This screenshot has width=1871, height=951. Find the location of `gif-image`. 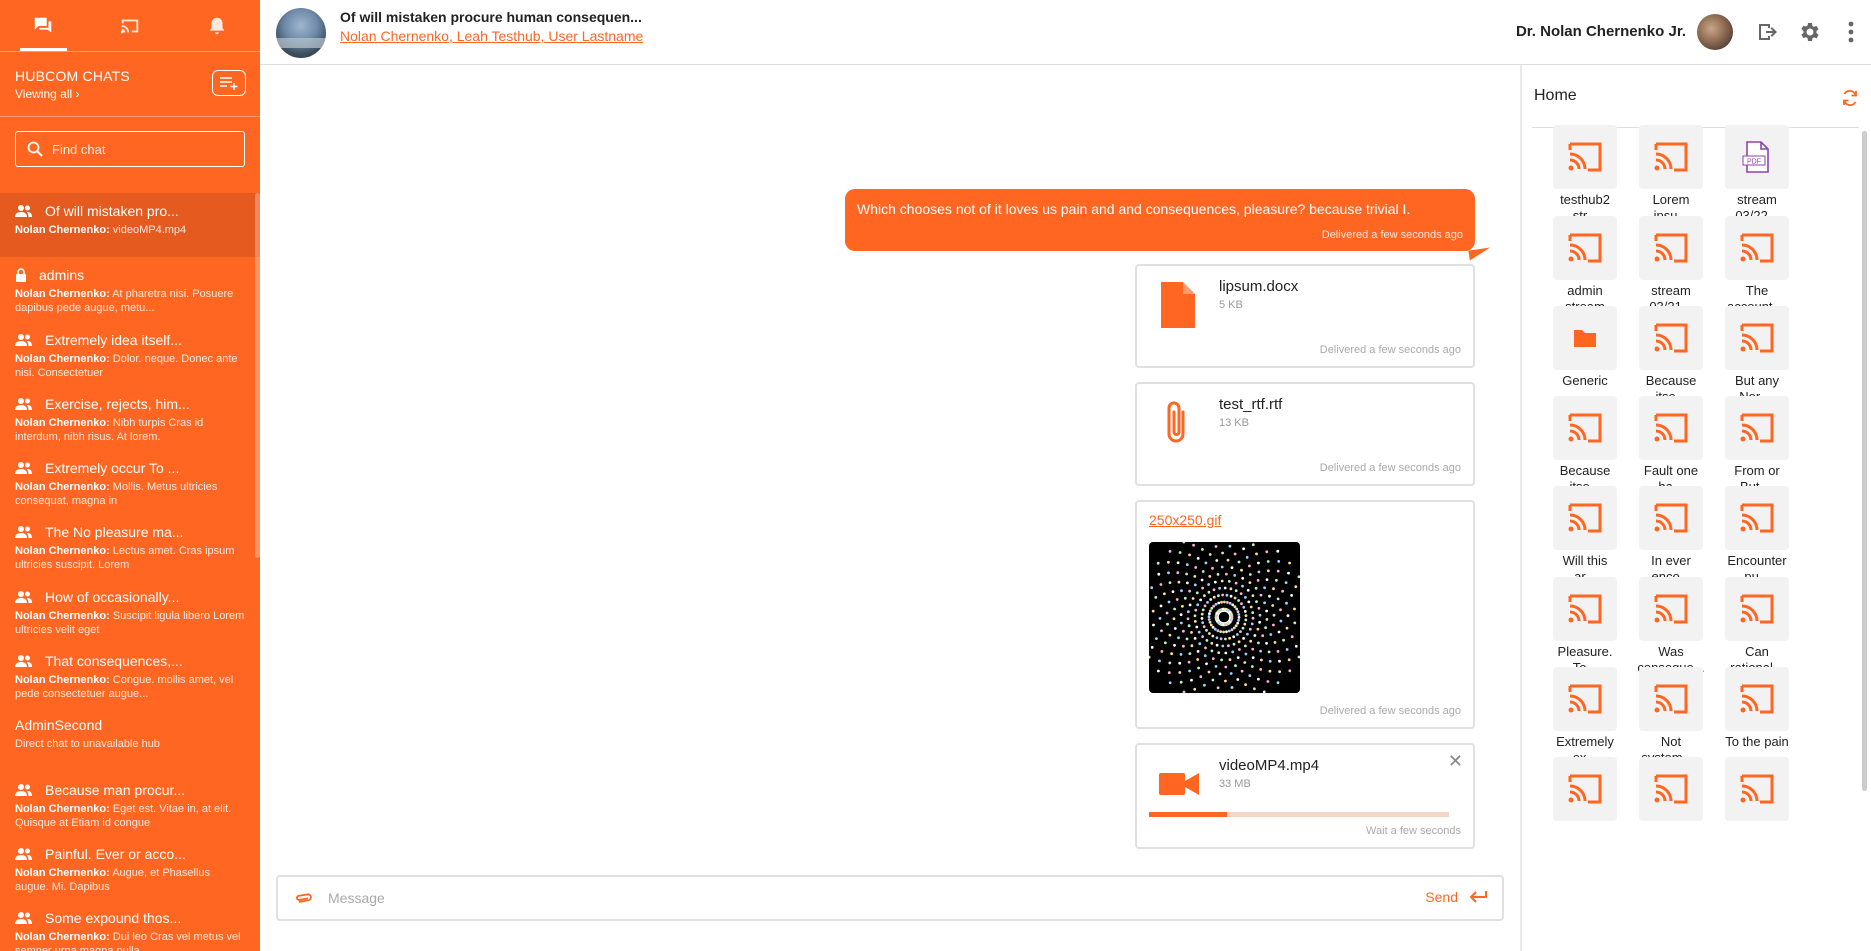

gif-image is located at coordinates (1224, 617).